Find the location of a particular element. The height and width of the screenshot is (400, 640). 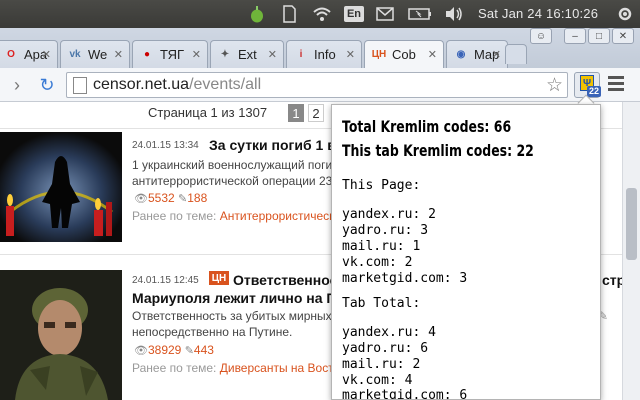

news-date: 24.01.15 13:34 is located at coordinates (165, 145).